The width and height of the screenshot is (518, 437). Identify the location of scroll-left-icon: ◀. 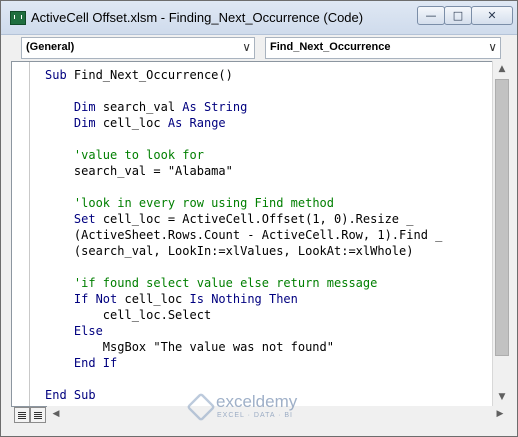
(56, 414).